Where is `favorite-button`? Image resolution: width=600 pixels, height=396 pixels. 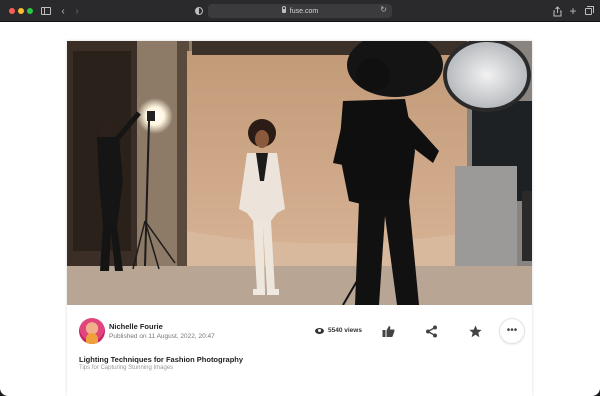 favorite-button is located at coordinates (475, 331).